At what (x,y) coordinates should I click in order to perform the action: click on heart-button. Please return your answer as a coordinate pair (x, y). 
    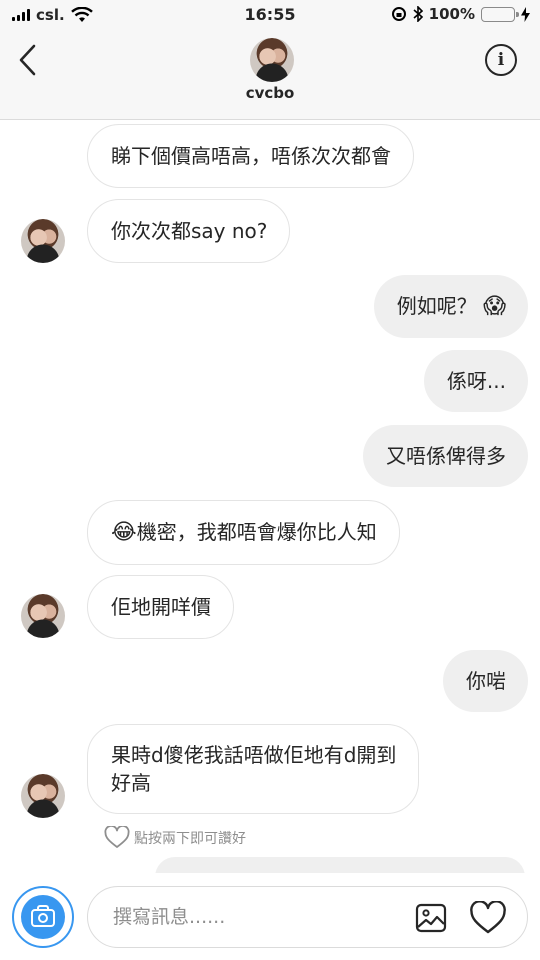
    Looking at the image, I should click on (488, 917).